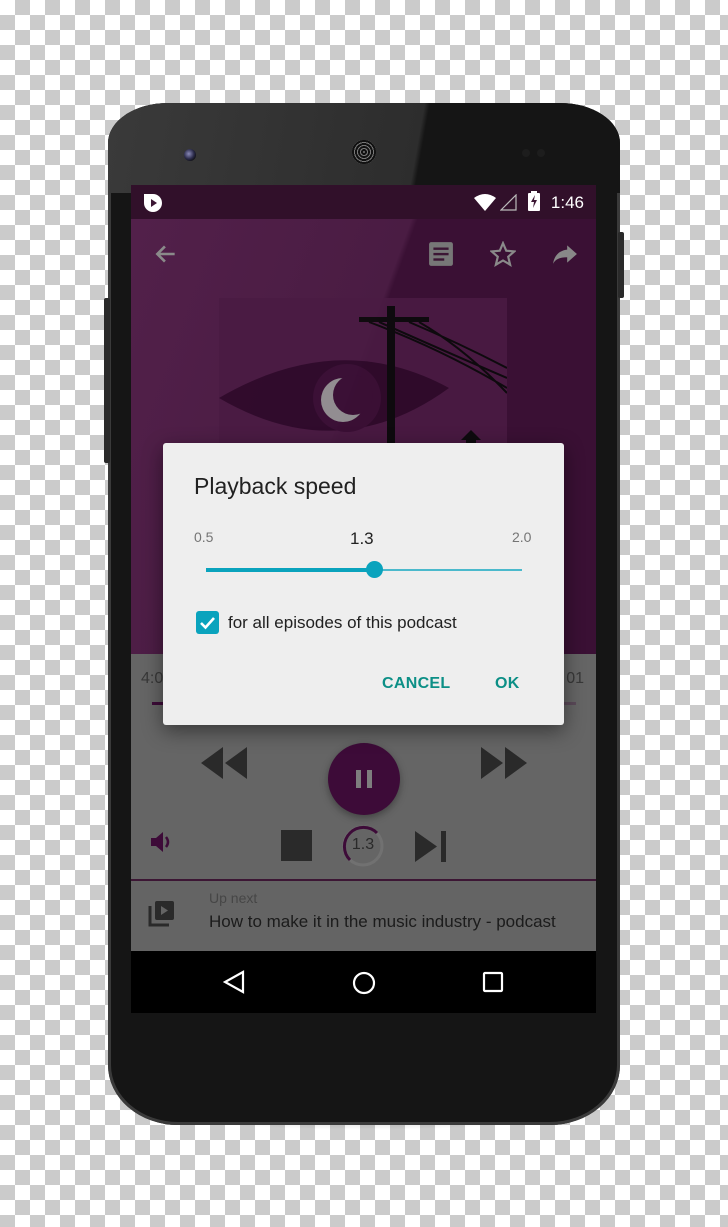 Image resolution: width=728 pixels, height=1227 pixels. What do you see at coordinates (575, 678) in the screenshot?
I see `remaining-time: 01` at bounding box center [575, 678].